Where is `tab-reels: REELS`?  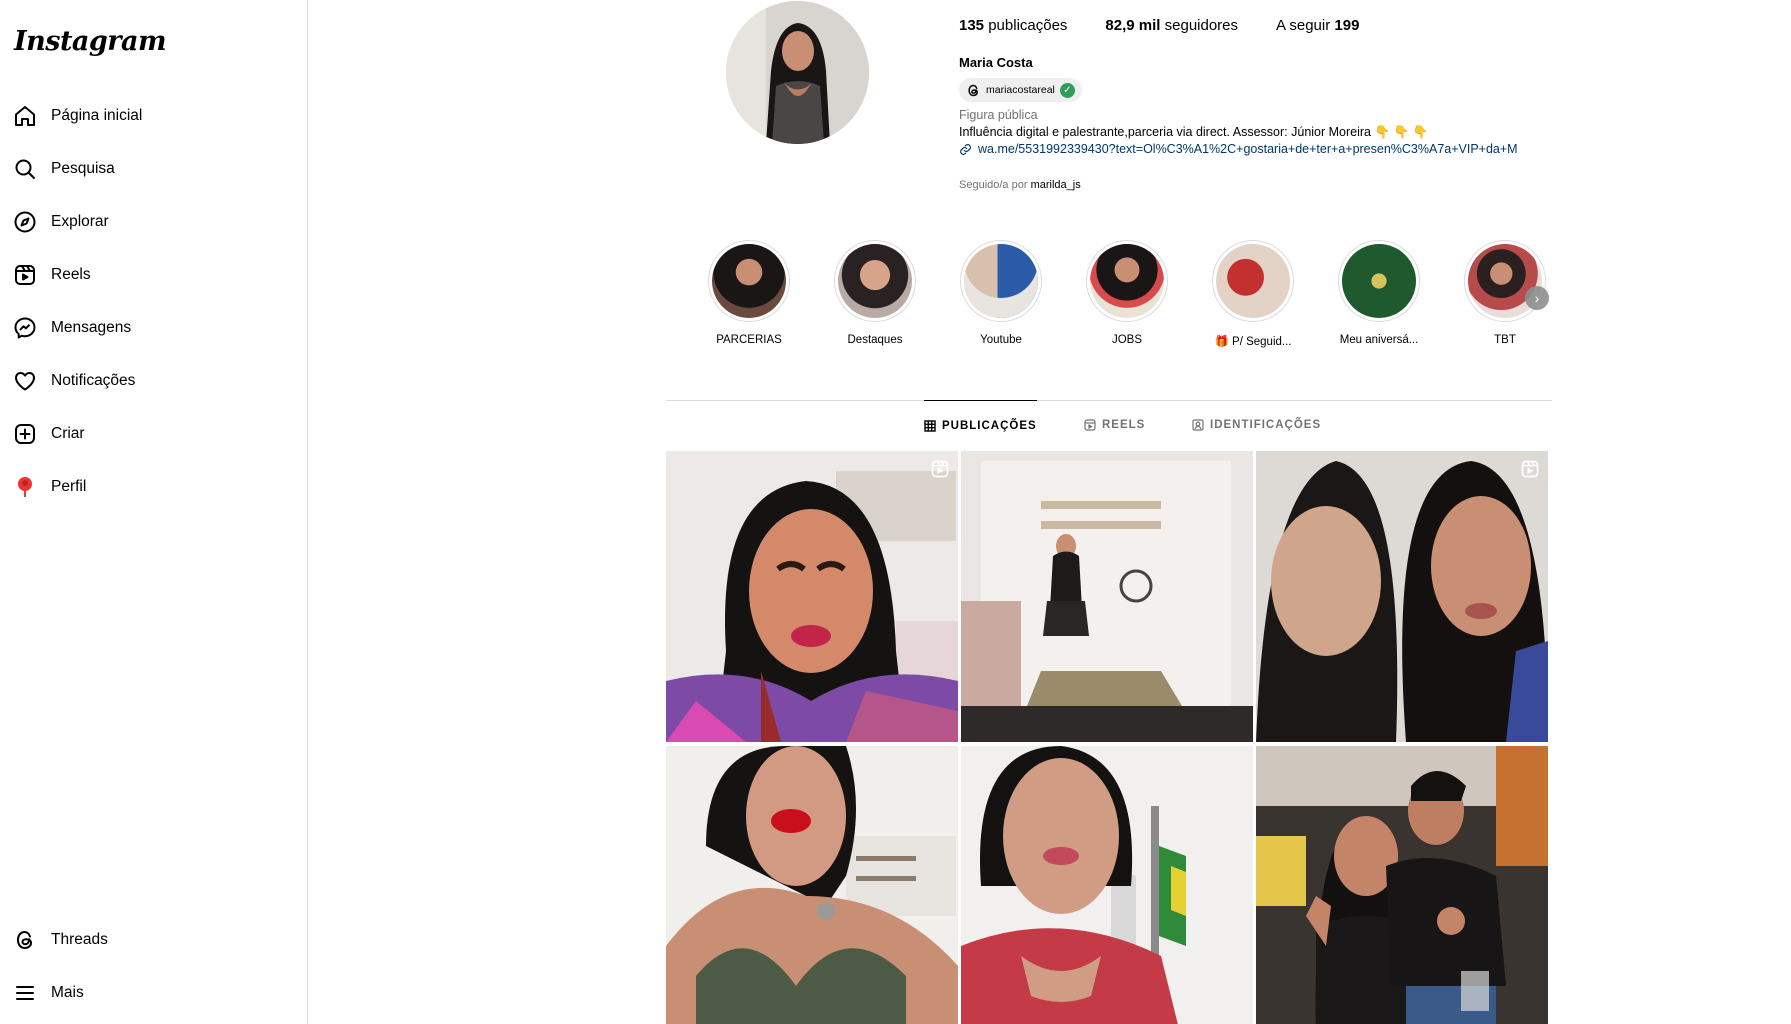
tab-reels: REELS is located at coordinates (1114, 425).